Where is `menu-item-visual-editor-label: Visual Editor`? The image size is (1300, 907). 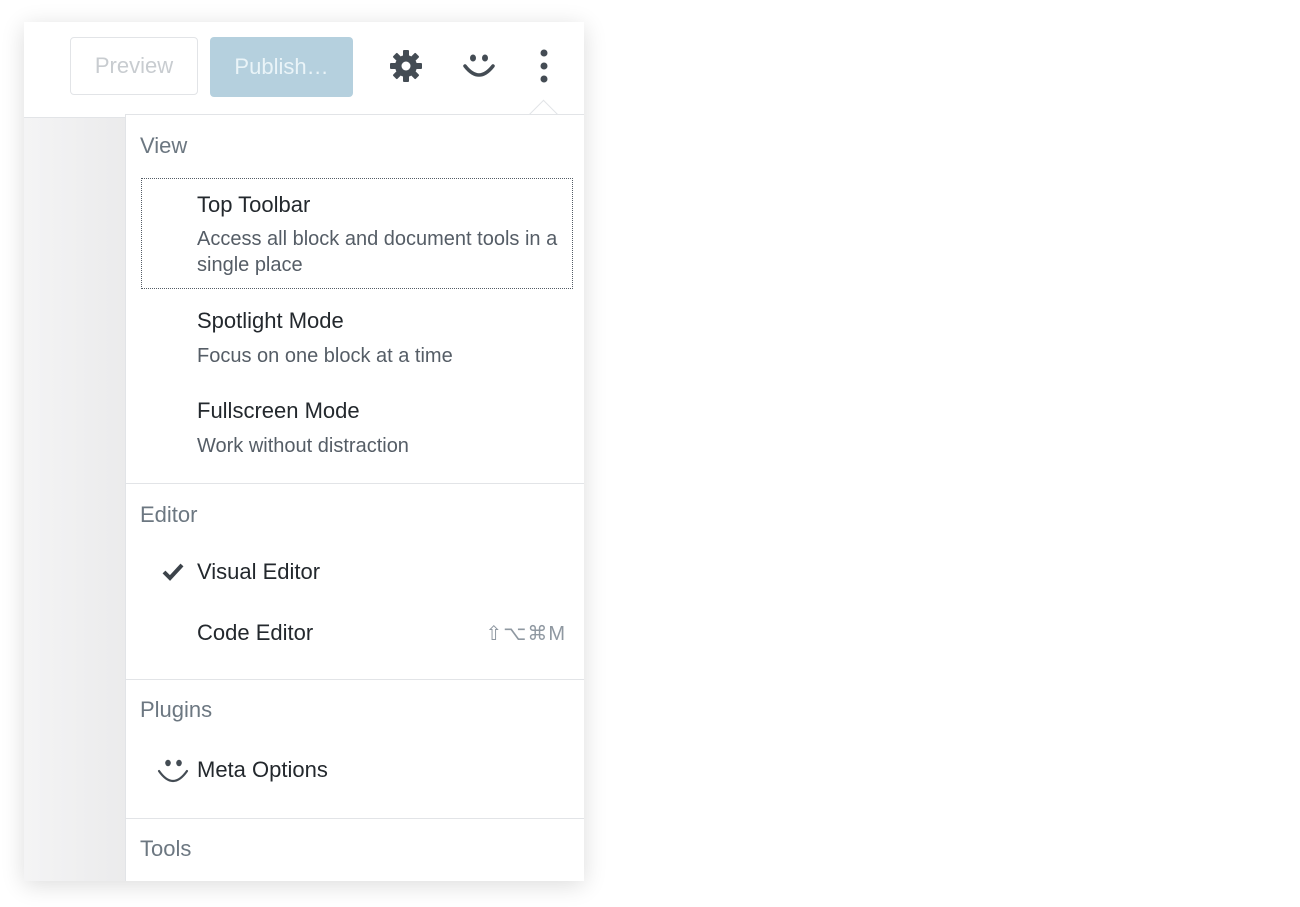 menu-item-visual-editor-label: Visual Editor is located at coordinates (259, 571).